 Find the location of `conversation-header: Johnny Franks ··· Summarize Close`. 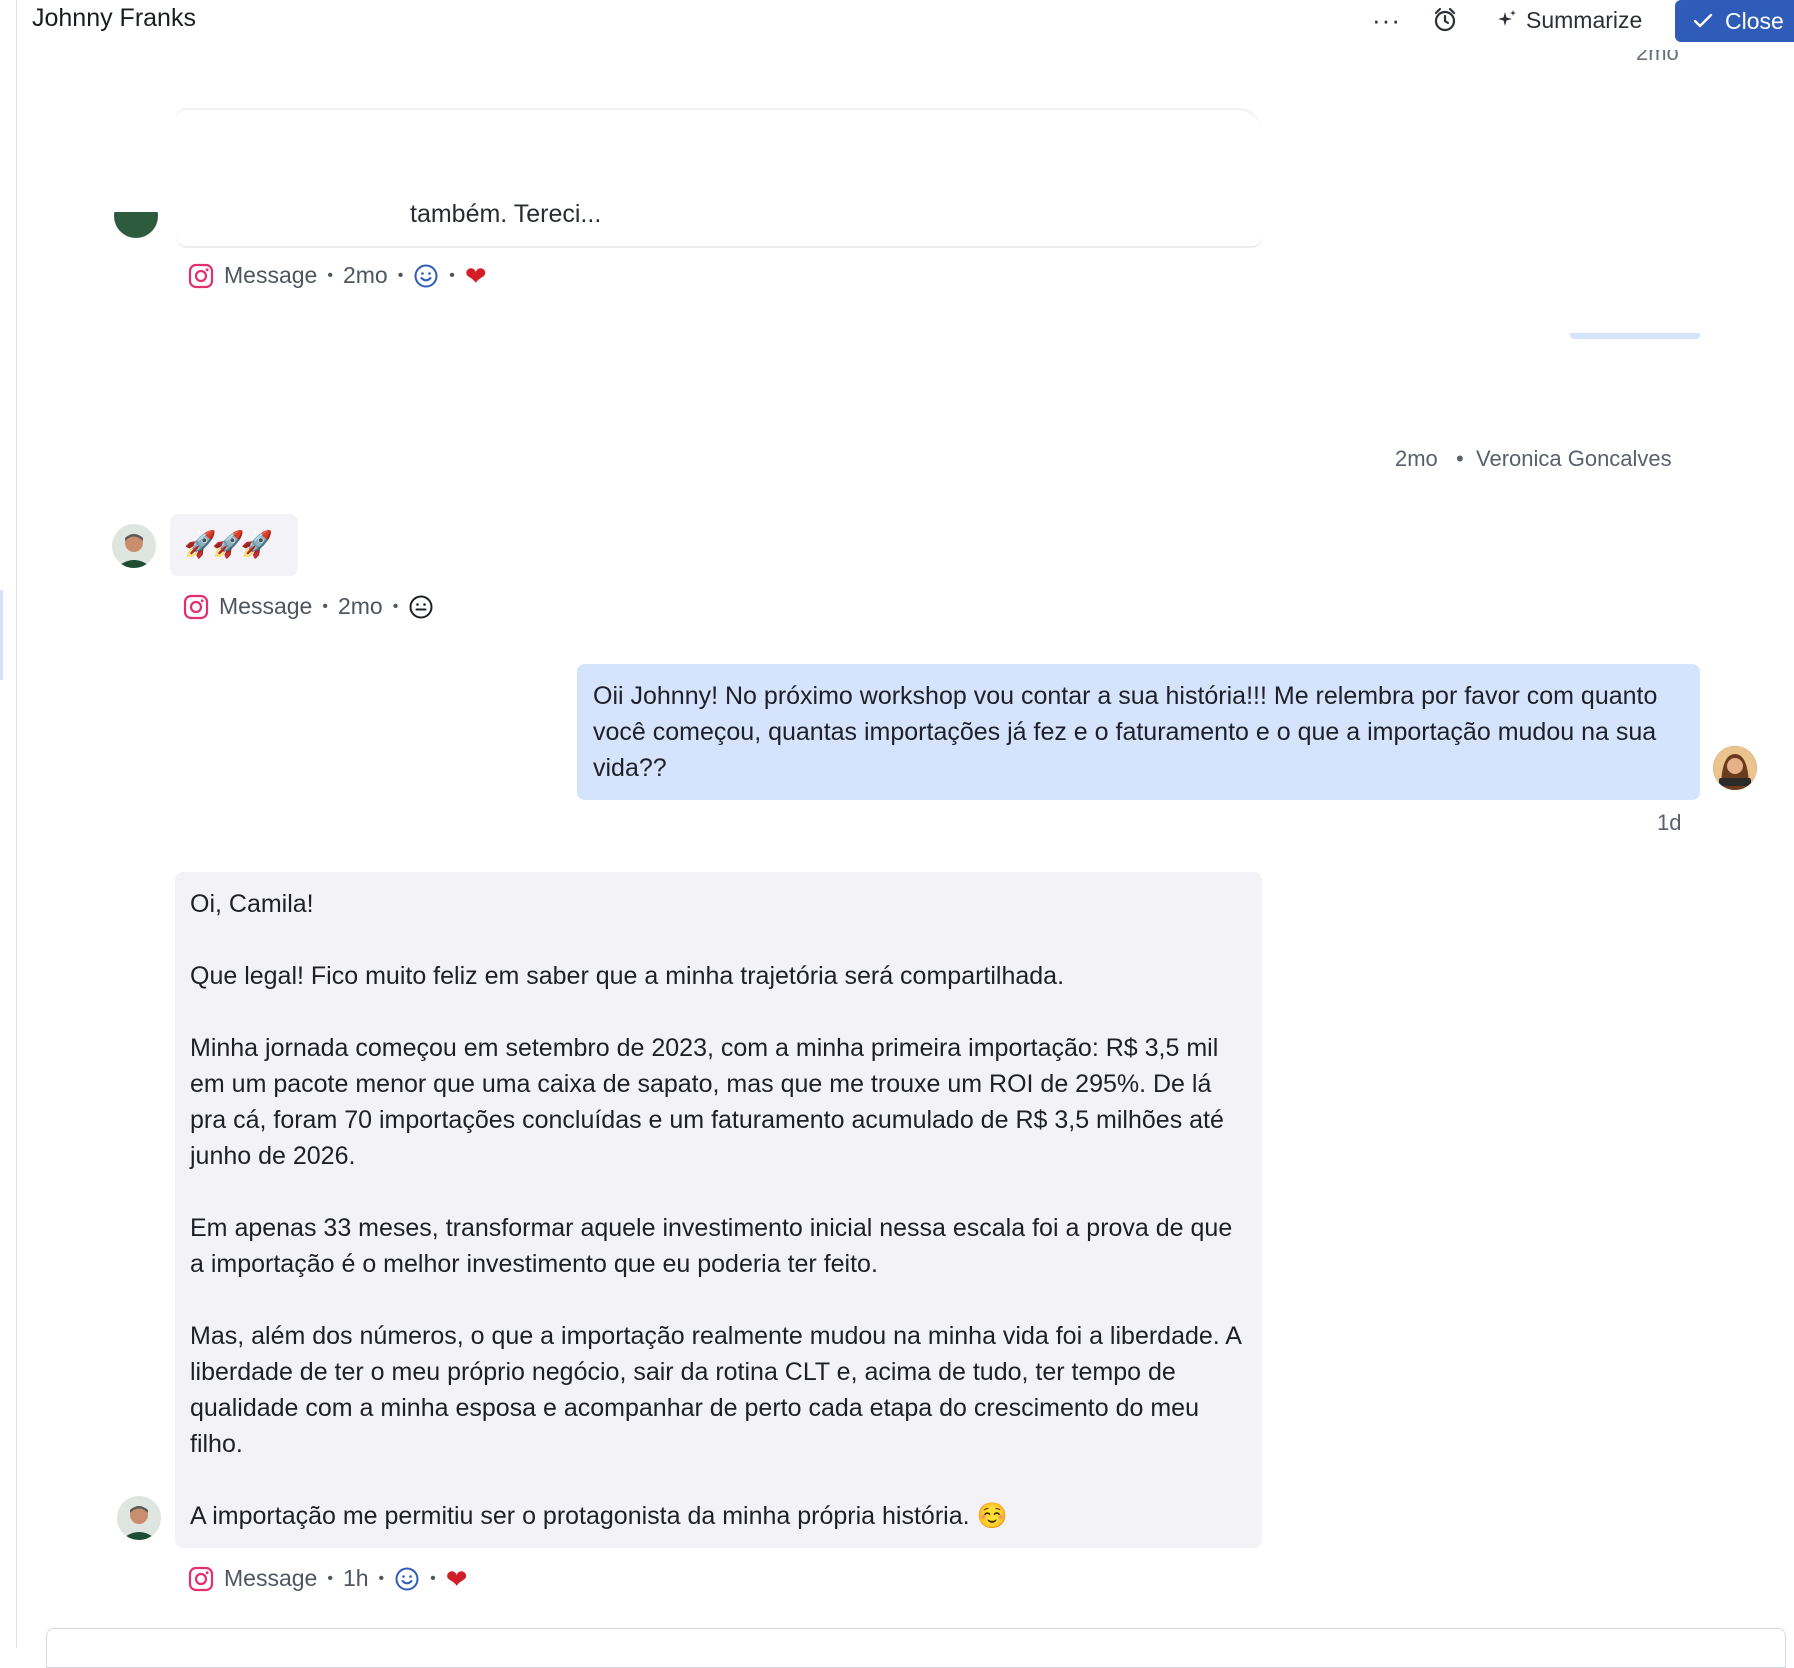

conversation-header: Johnny Franks ··· Summarize Close is located at coordinates (897, 22).